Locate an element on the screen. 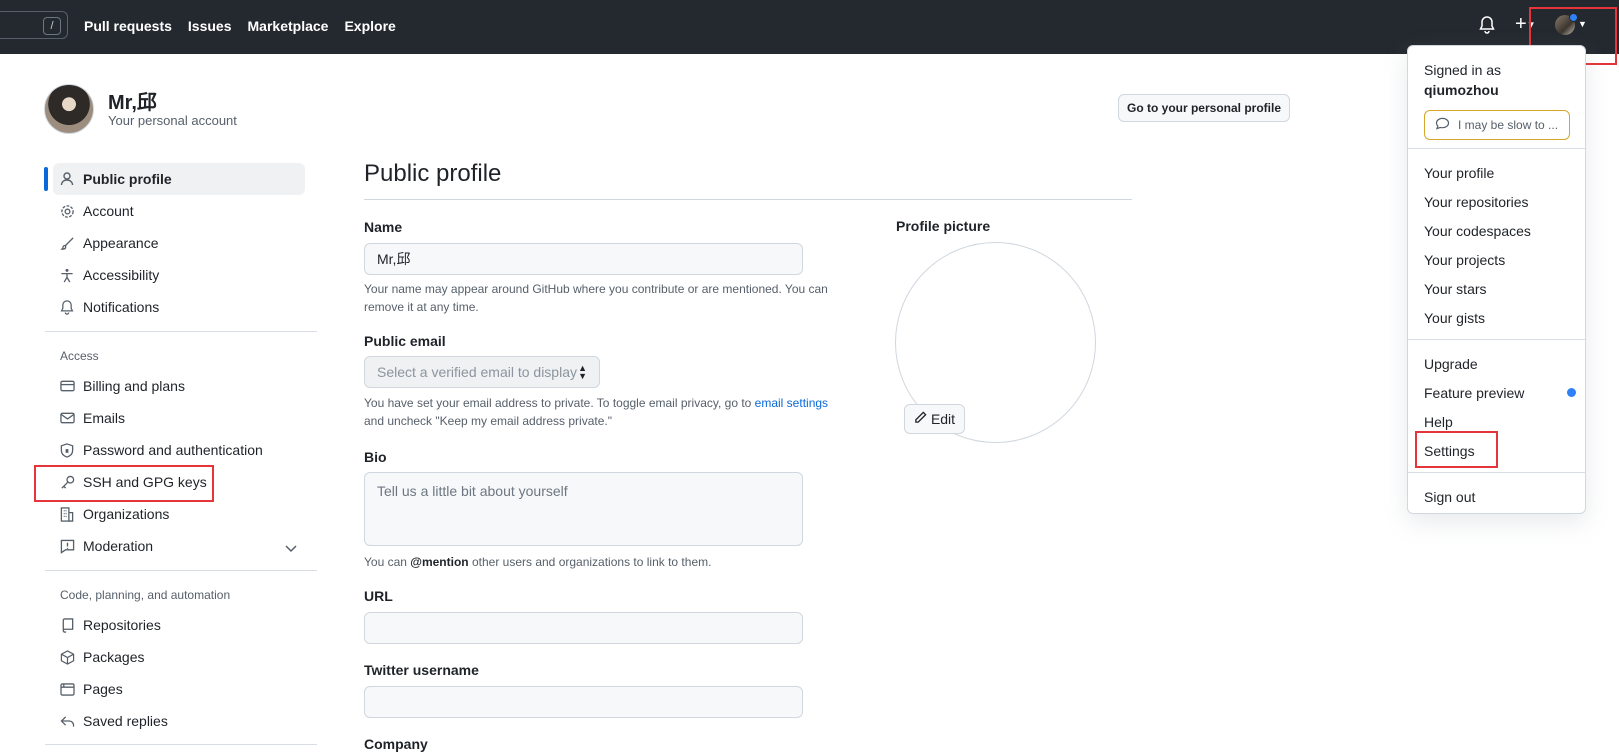 The width and height of the screenshot is (1619, 752). name-value: Mr,邱 is located at coordinates (394, 259).